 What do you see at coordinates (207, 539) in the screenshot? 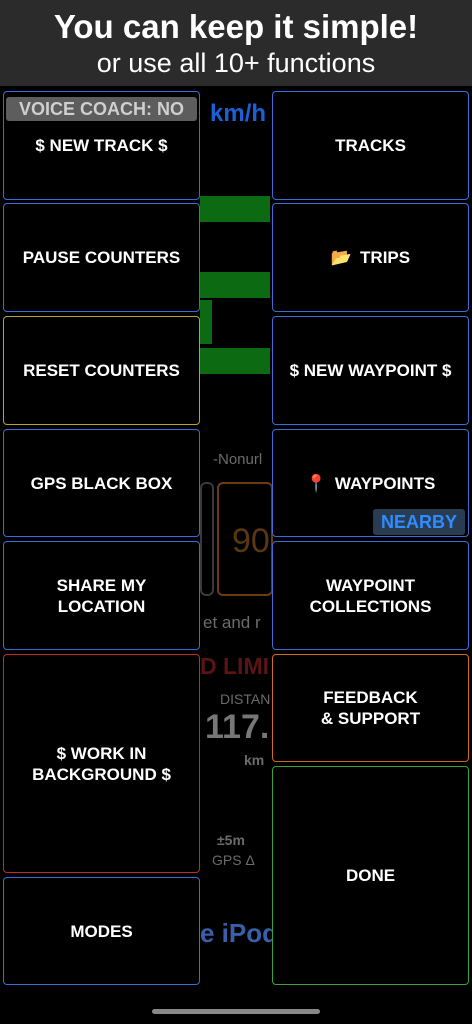
I see `info-box` at bounding box center [207, 539].